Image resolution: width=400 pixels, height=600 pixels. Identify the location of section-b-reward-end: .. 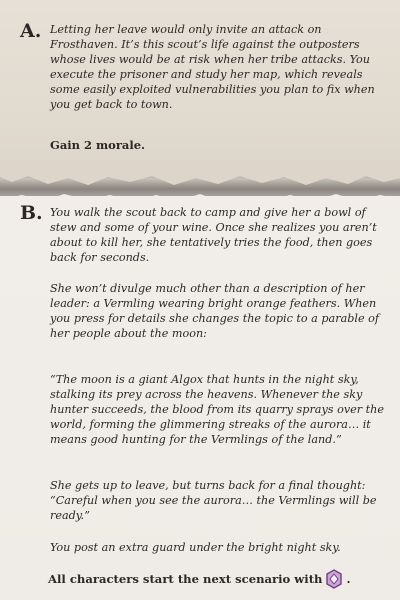
(348, 579).